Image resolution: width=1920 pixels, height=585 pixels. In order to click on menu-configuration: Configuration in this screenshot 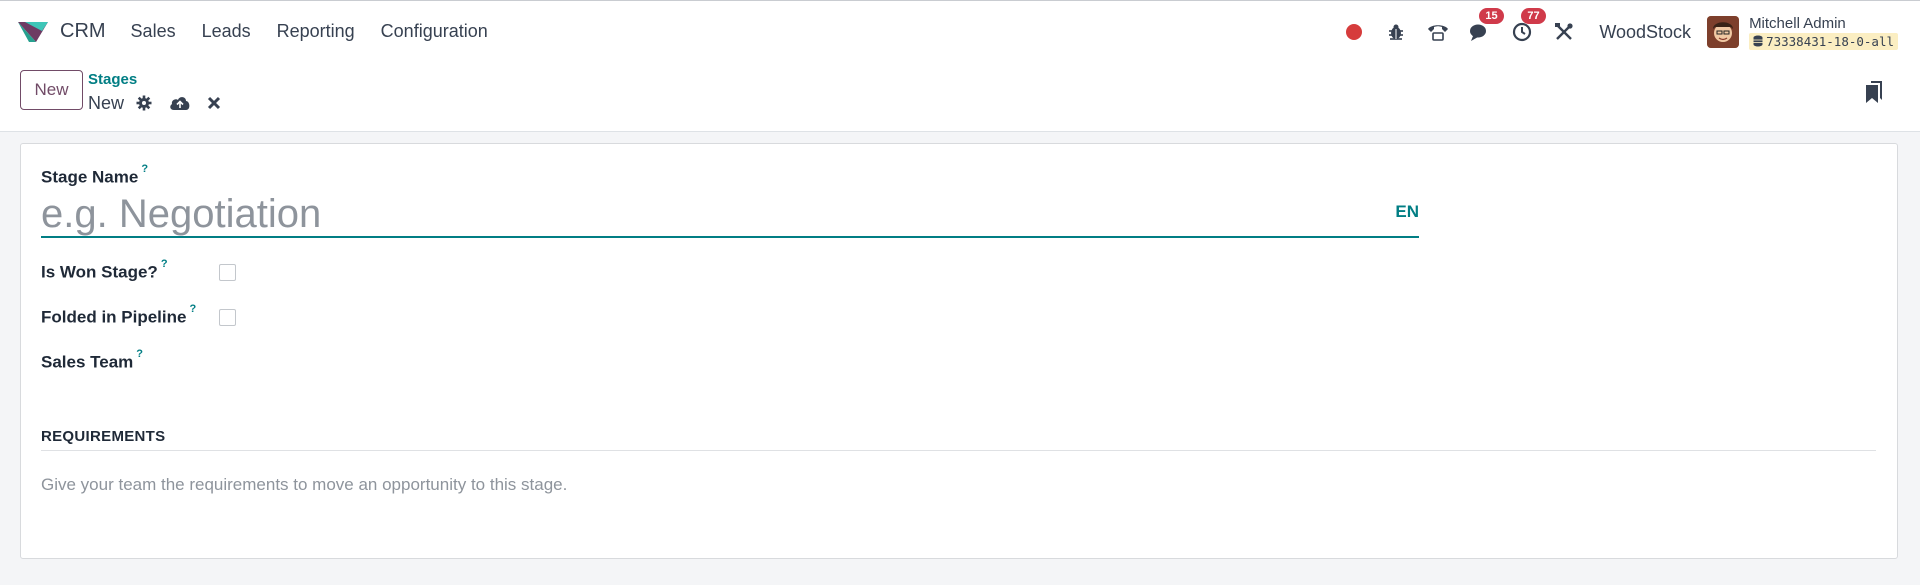, I will do `click(434, 31)`.